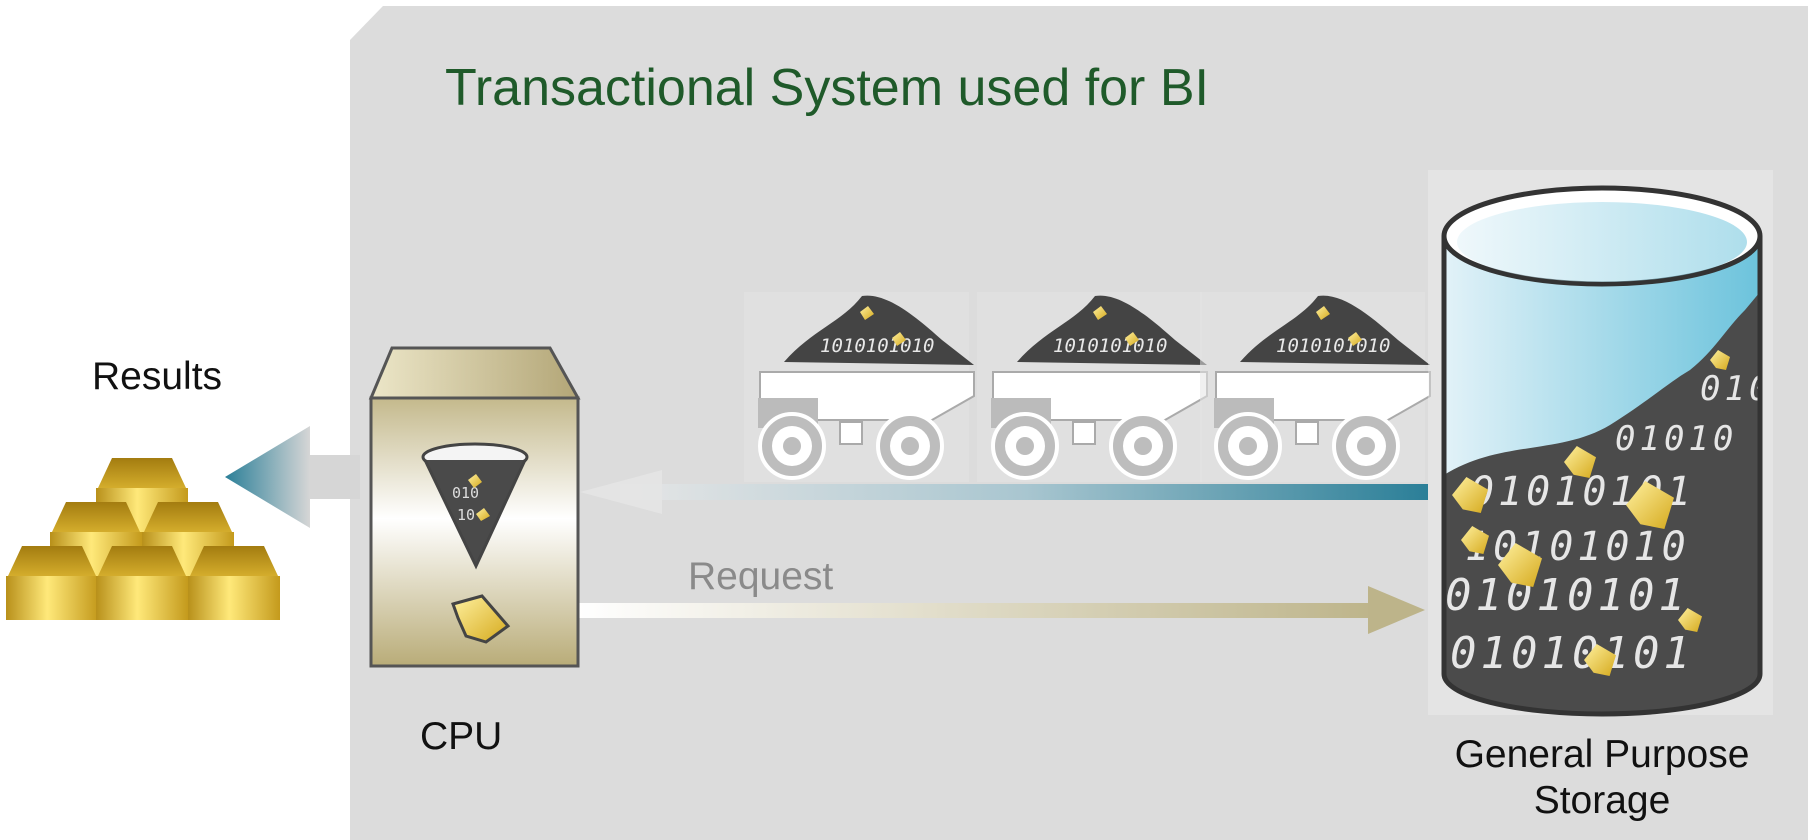 The height and width of the screenshot is (840, 1808). I want to click on diagram-title: Transactional System used for BI, so click(827, 88).